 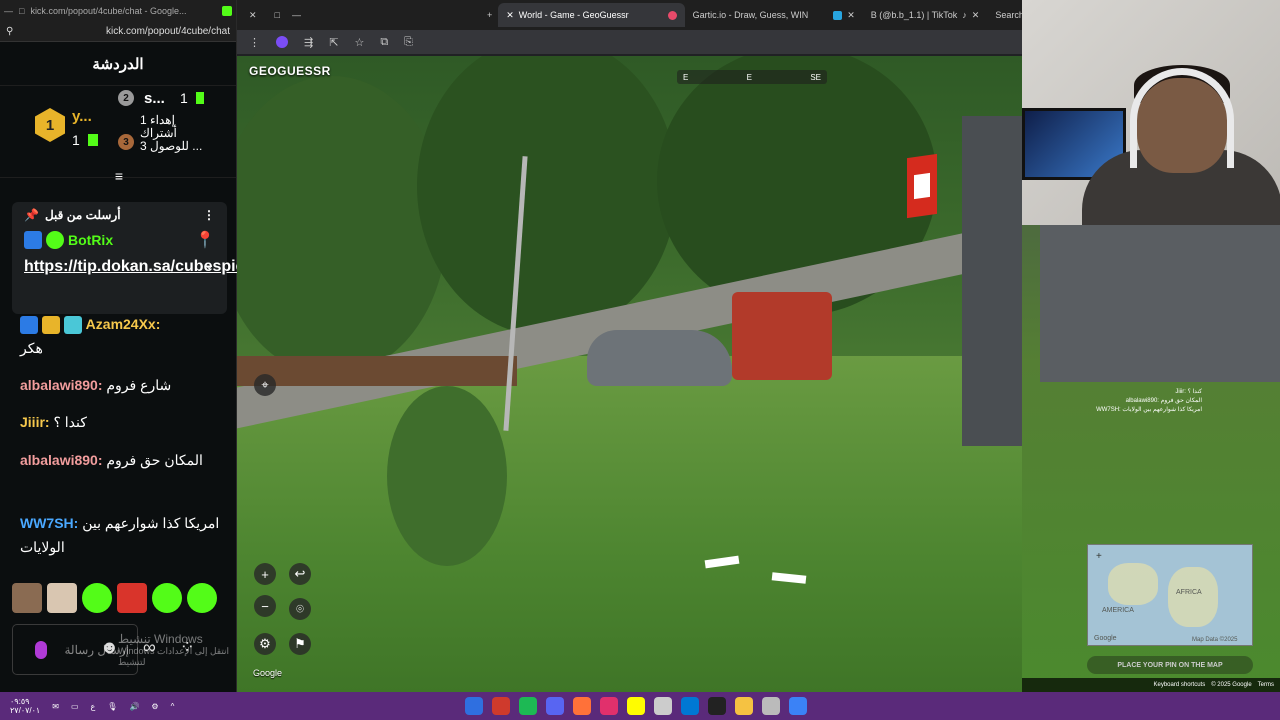 What do you see at coordinates (9, 31) in the screenshot?
I see `site-info-icon: ⚲` at bounding box center [9, 31].